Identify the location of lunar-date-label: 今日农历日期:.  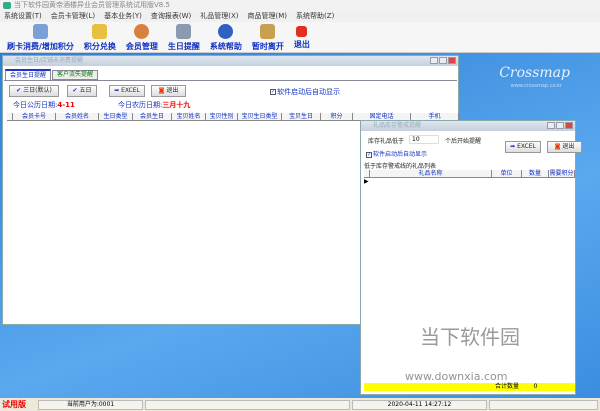
(140, 105).